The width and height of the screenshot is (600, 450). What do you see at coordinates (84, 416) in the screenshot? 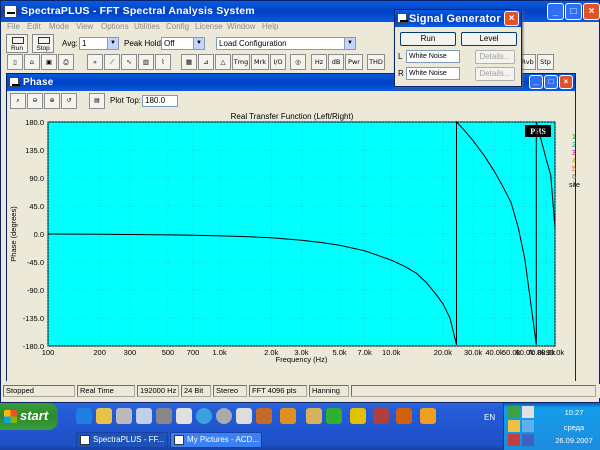
I see `ie-icon` at bounding box center [84, 416].